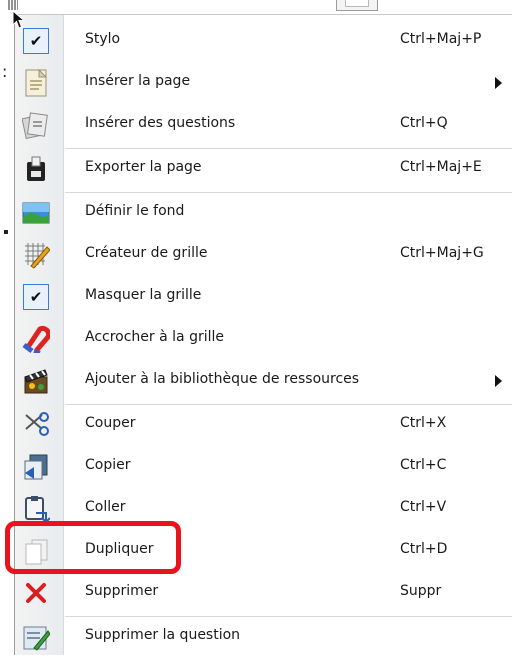 This screenshot has height=658, width=512. Describe the element at coordinates (163, 635) in the screenshot. I see `menu-item-label: Supprimer la question` at that location.